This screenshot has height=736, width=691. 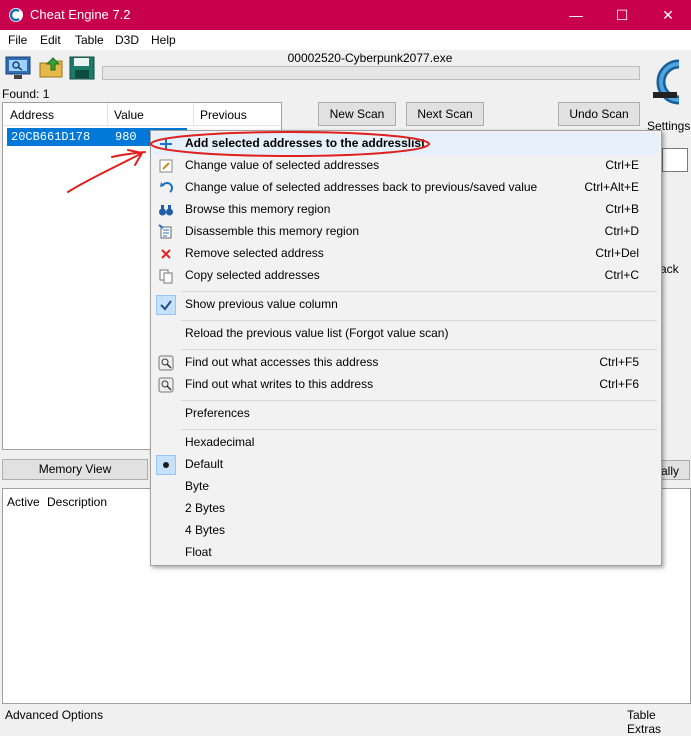 I want to click on binoculars-icon, so click(x=166, y=210).